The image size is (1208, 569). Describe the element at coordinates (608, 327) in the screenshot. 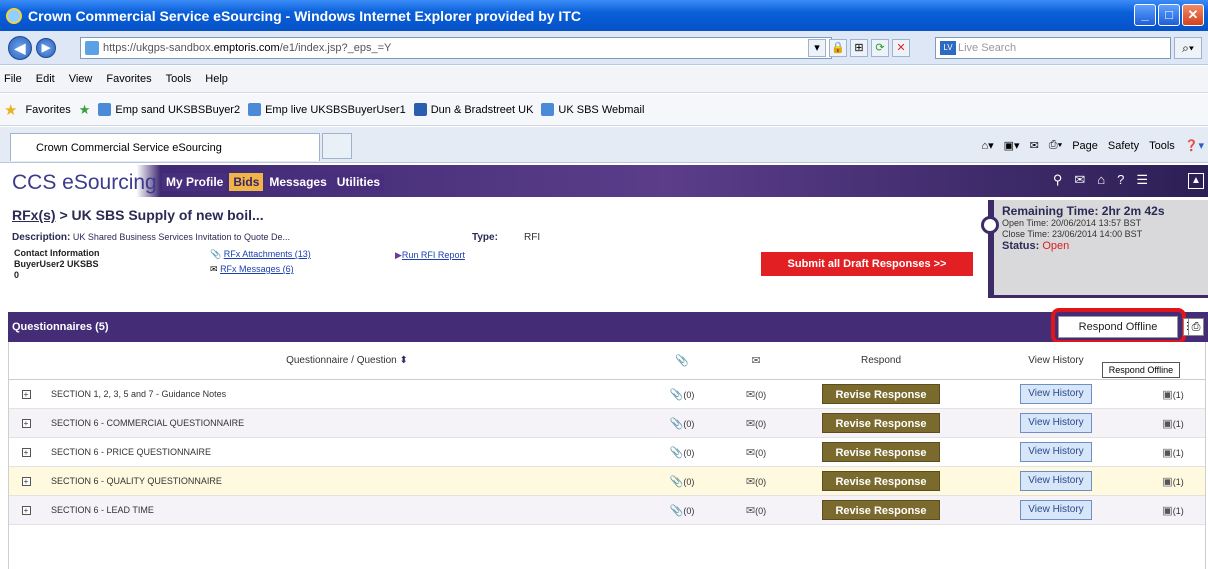

I see `questionnaires-header: Questionnaires (5)` at that location.